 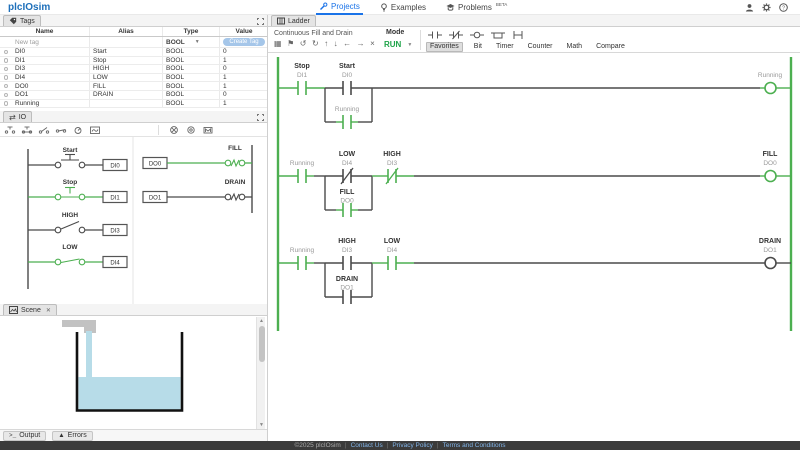 I want to click on category-bit: Bit, so click(x=478, y=47).